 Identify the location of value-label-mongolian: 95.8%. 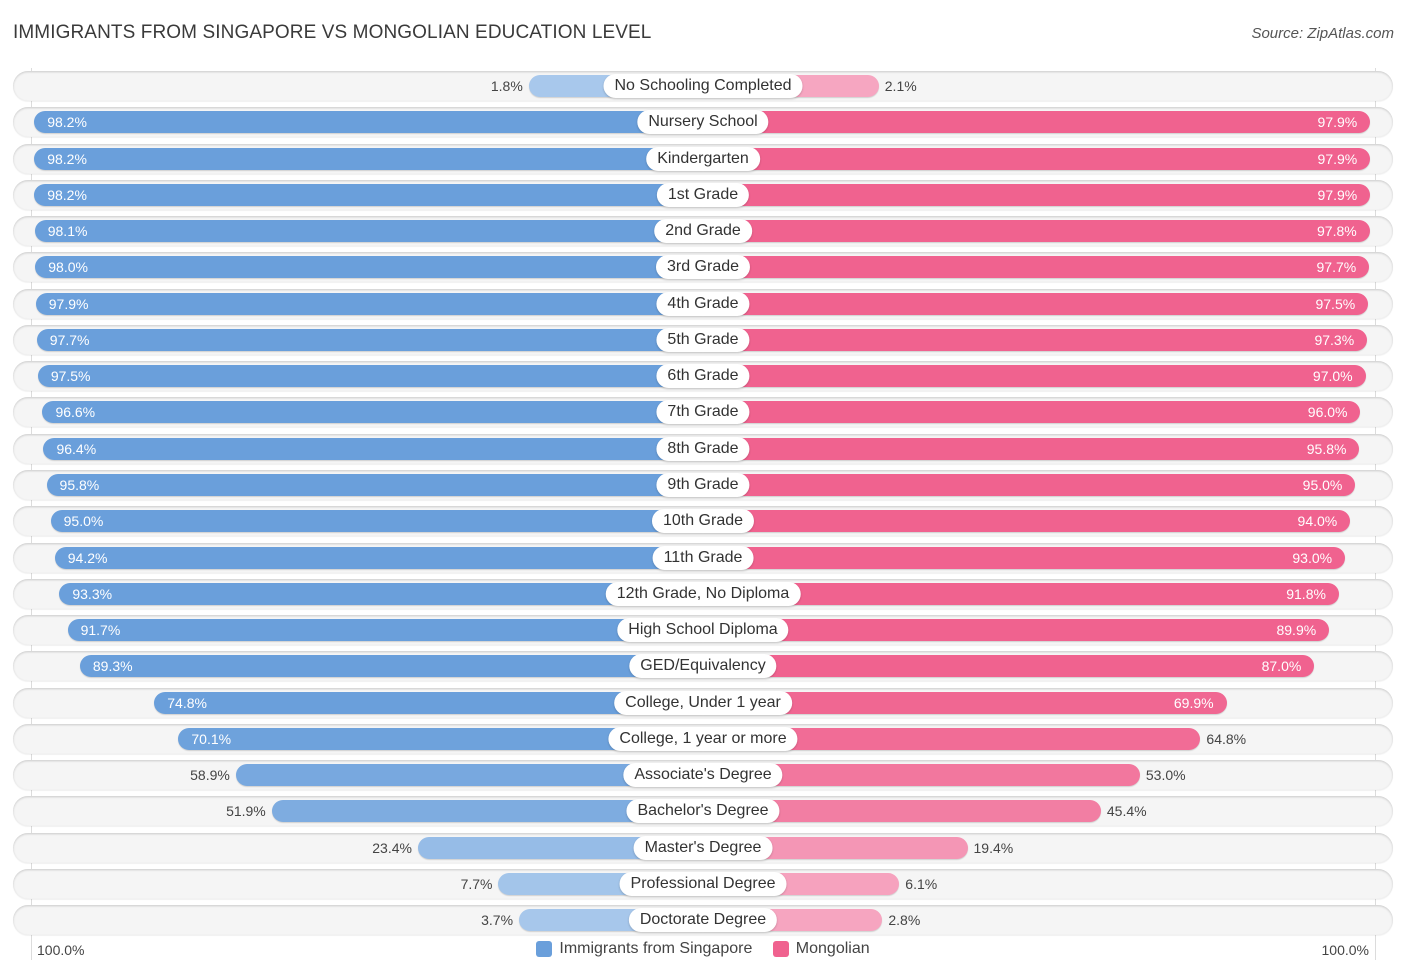
(1326, 448).